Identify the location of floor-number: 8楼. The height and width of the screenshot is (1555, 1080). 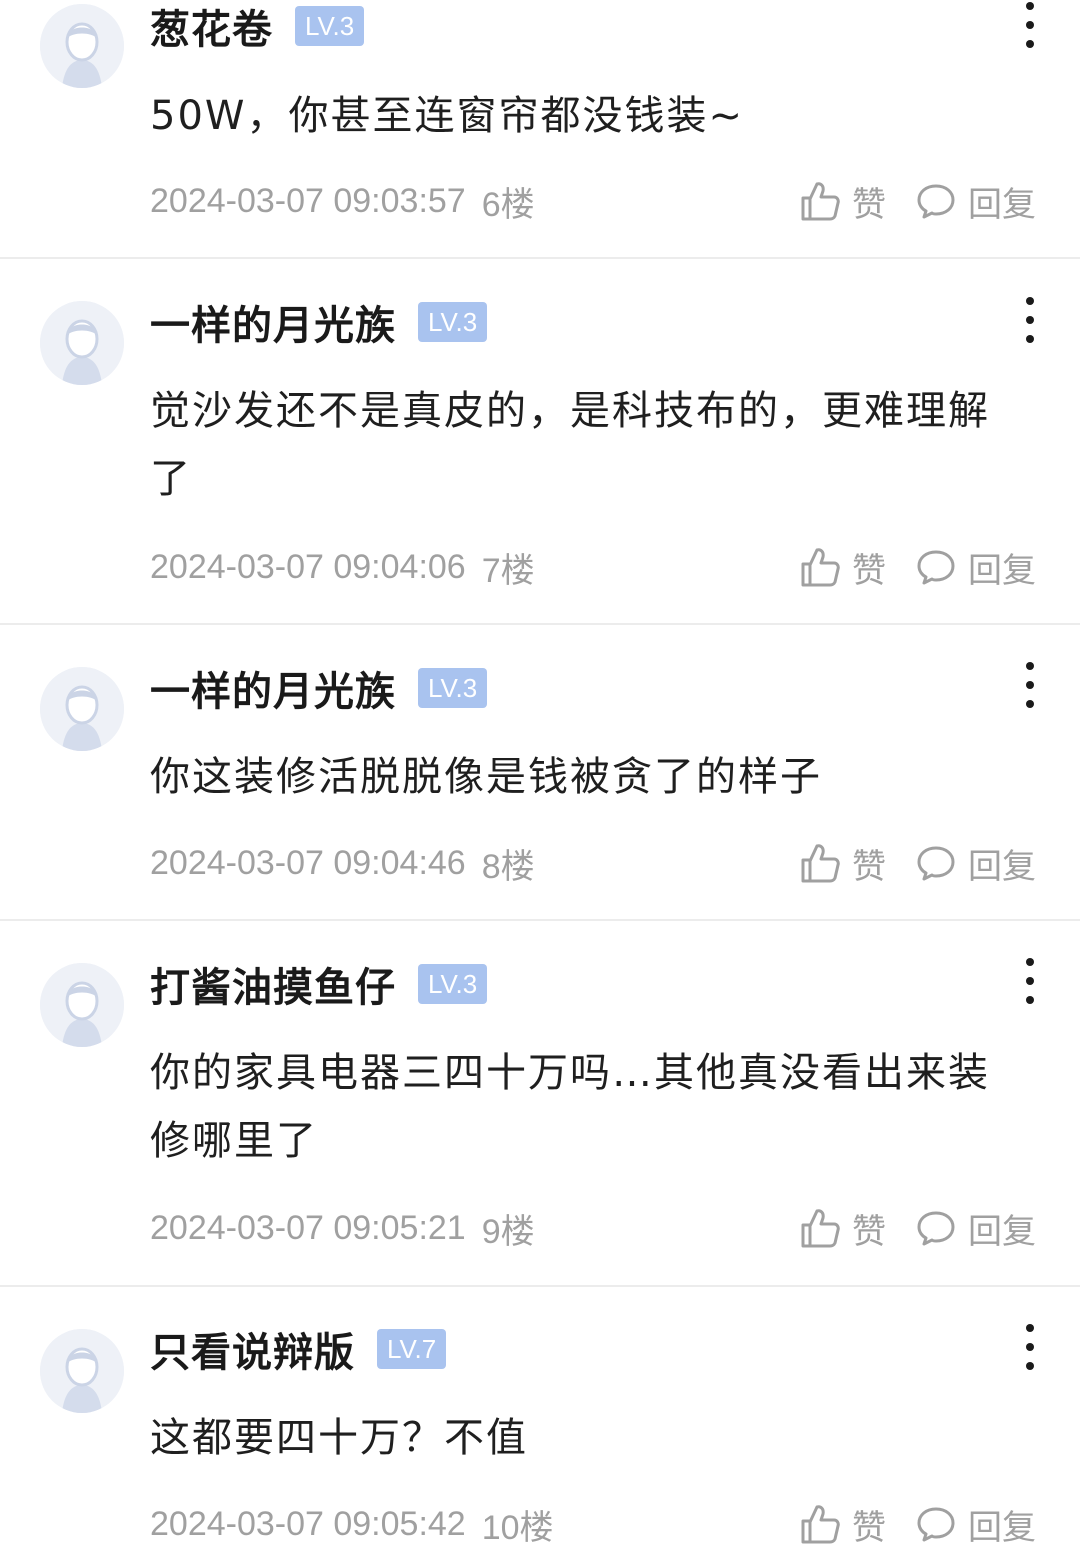
(508, 866).